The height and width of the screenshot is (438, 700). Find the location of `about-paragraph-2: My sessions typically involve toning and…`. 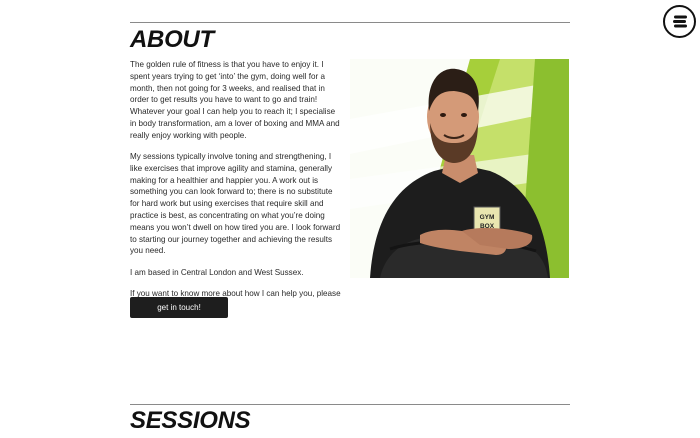

about-paragraph-2: My sessions typically involve toning and… is located at coordinates (235, 204).